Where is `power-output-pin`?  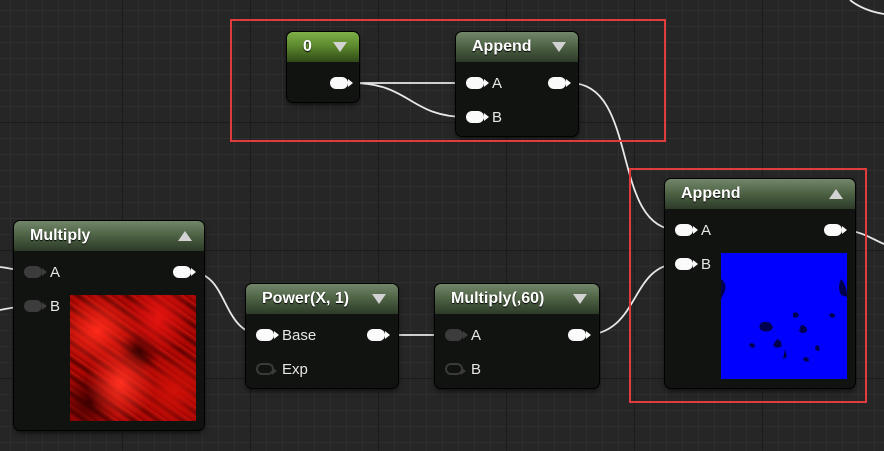
power-output-pin is located at coordinates (378, 335).